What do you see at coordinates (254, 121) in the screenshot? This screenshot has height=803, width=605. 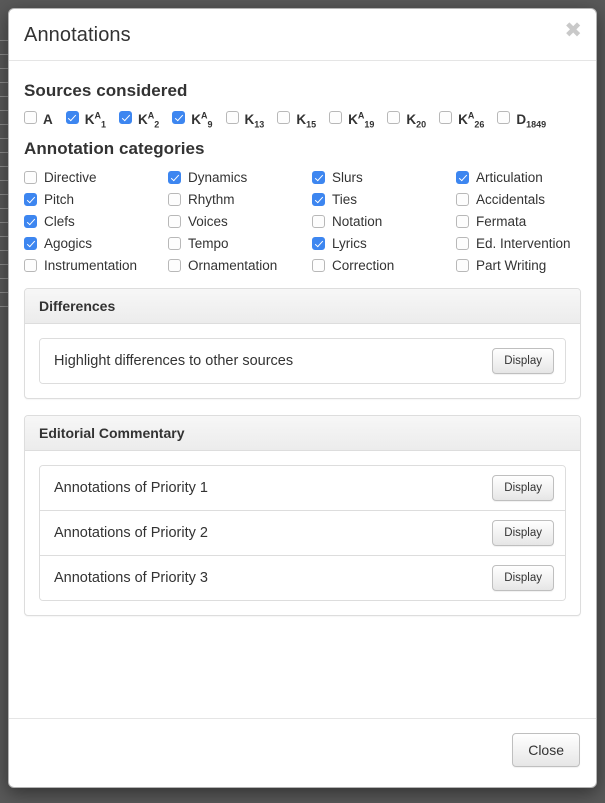 I see `source-label: K13` at bounding box center [254, 121].